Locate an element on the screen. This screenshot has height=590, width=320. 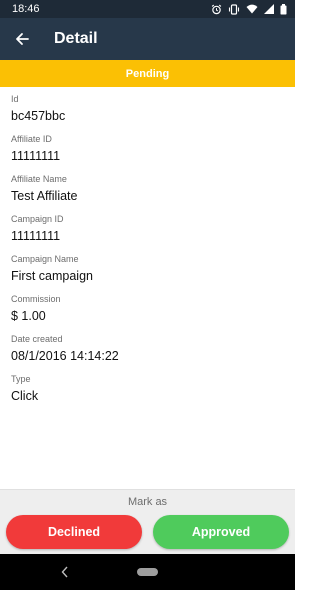
vibrate-icon is located at coordinates (234, 9).